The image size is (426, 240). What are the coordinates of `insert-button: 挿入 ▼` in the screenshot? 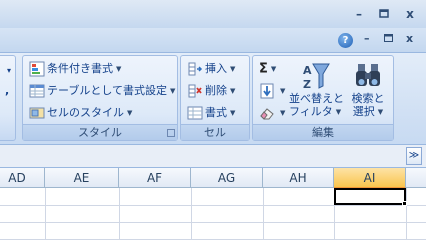 It's located at (211, 69).